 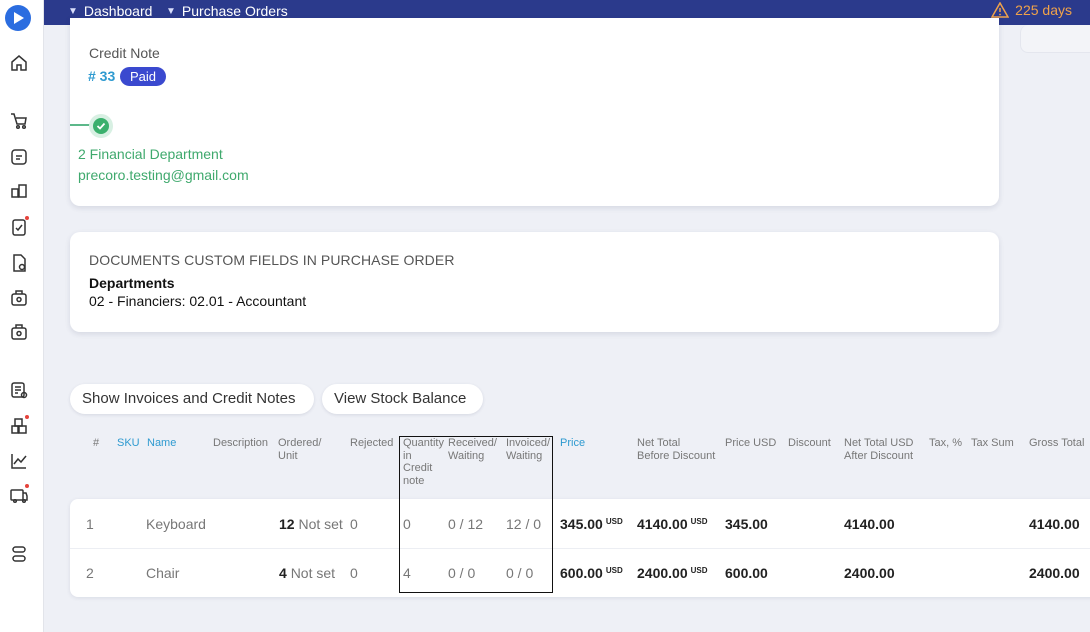 What do you see at coordinates (124, 53) in the screenshot?
I see `credit-note-label: Credit Note` at bounding box center [124, 53].